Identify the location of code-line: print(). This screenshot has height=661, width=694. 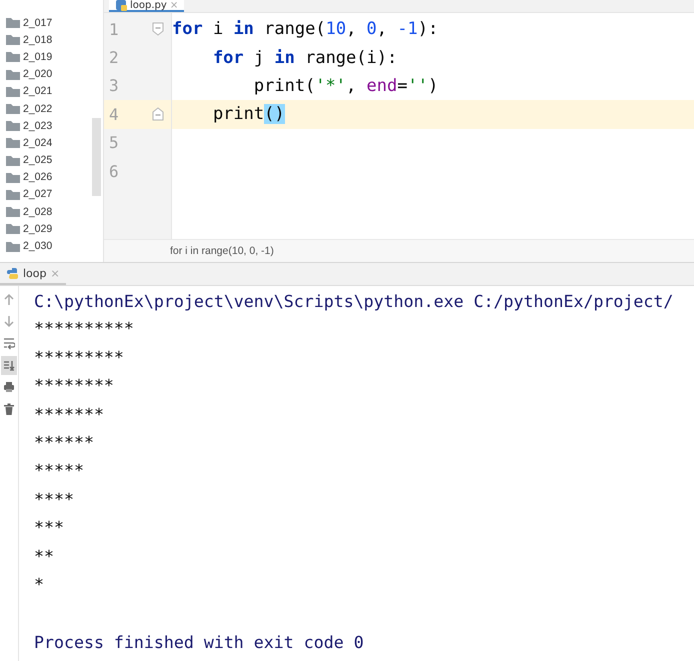
(248, 114).